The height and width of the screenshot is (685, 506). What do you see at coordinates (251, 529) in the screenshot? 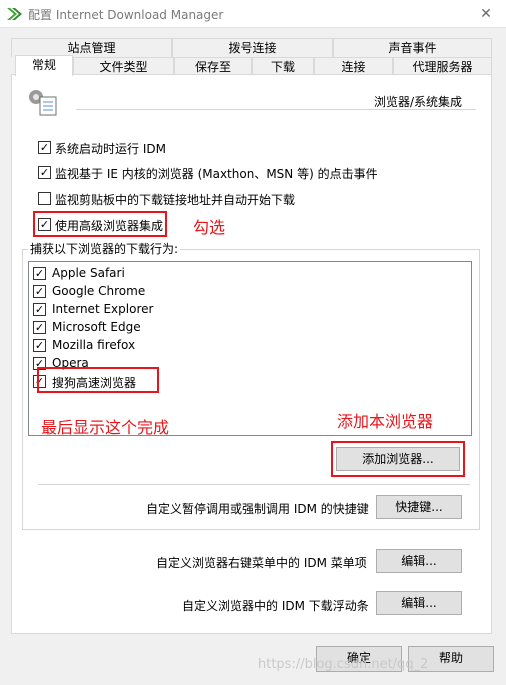
I see `group-border-bottom` at bounding box center [251, 529].